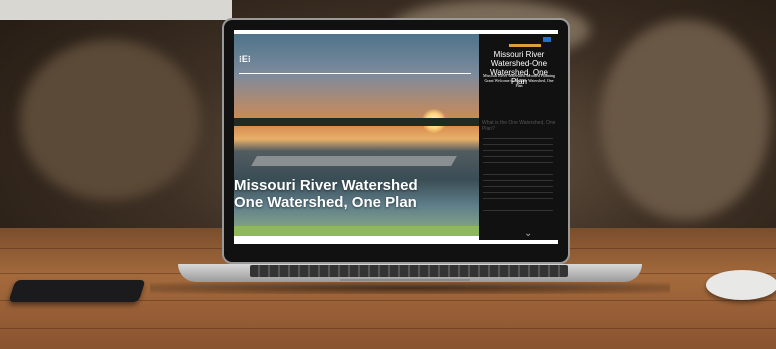  Describe the element at coordinates (356, 122) in the screenshot. I see `shoreline` at that location.